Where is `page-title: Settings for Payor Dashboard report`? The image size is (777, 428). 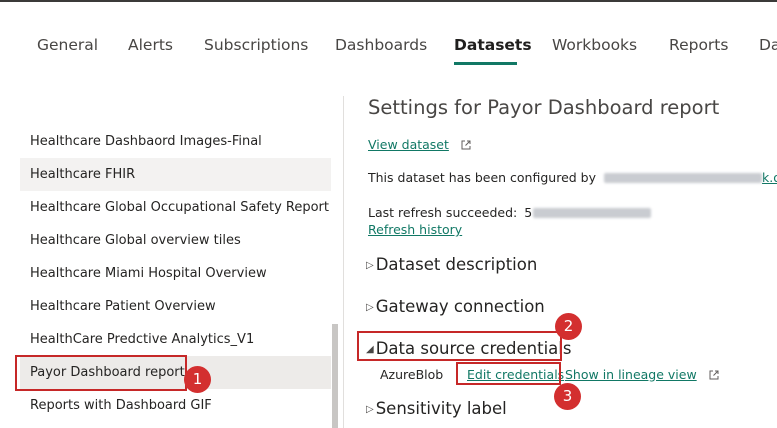 page-title: Settings for Payor Dashboard report is located at coordinates (544, 107).